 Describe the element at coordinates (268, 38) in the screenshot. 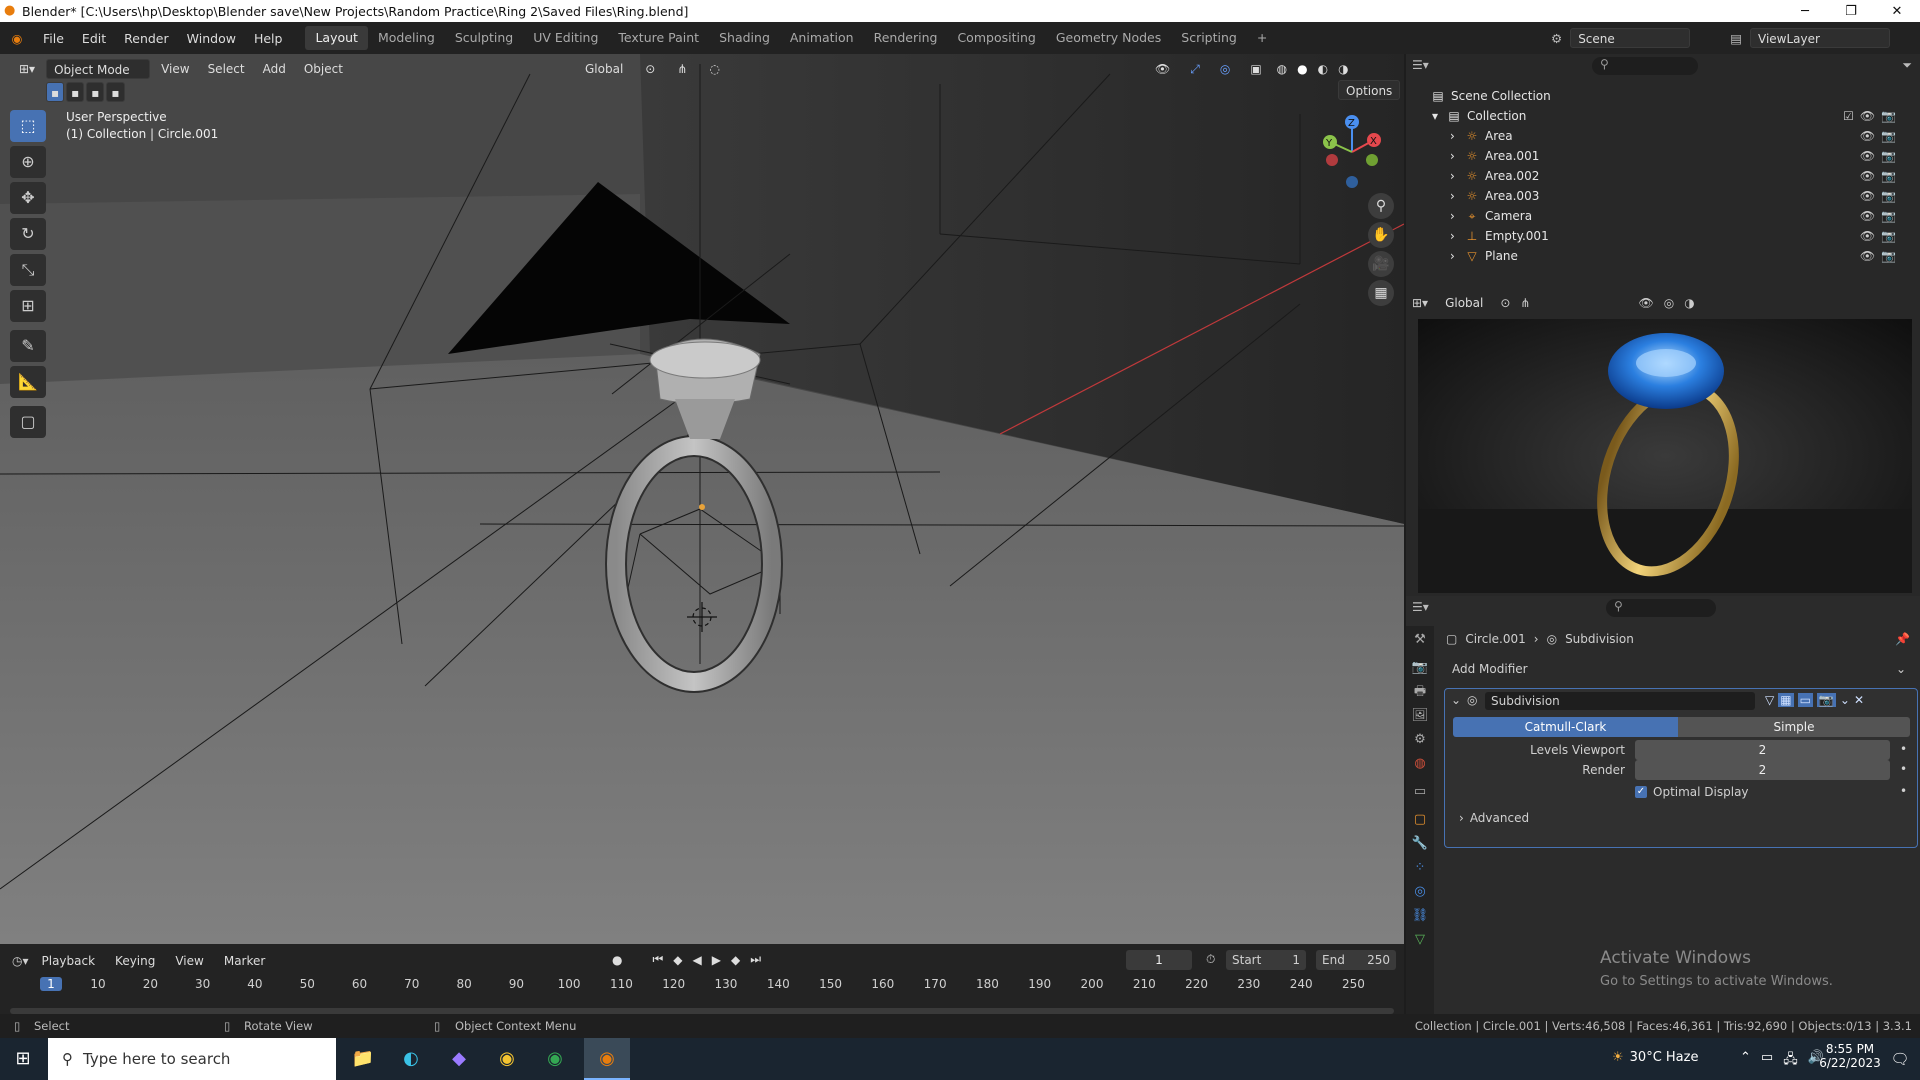

I see `menu-help: Help` at that location.